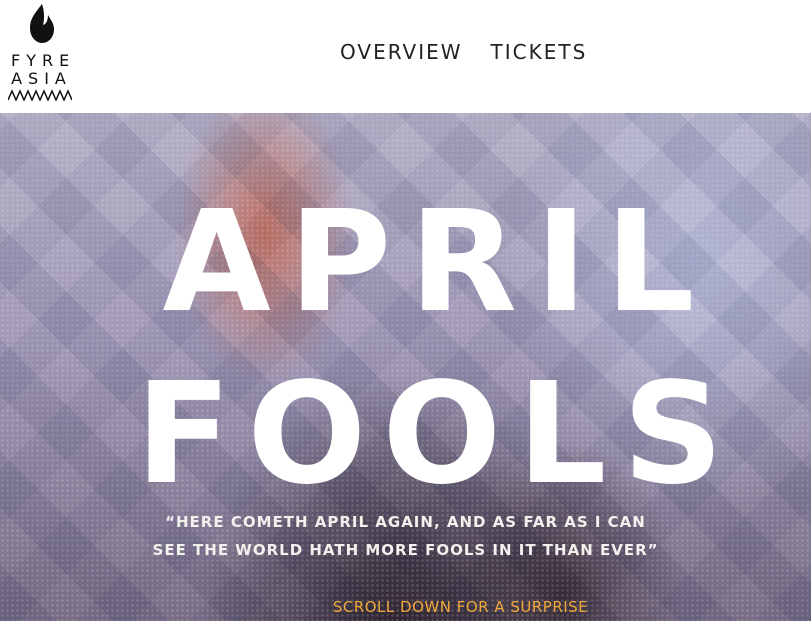  Describe the element at coordinates (40, 95) in the screenshot. I see `zigzag-icon` at that location.